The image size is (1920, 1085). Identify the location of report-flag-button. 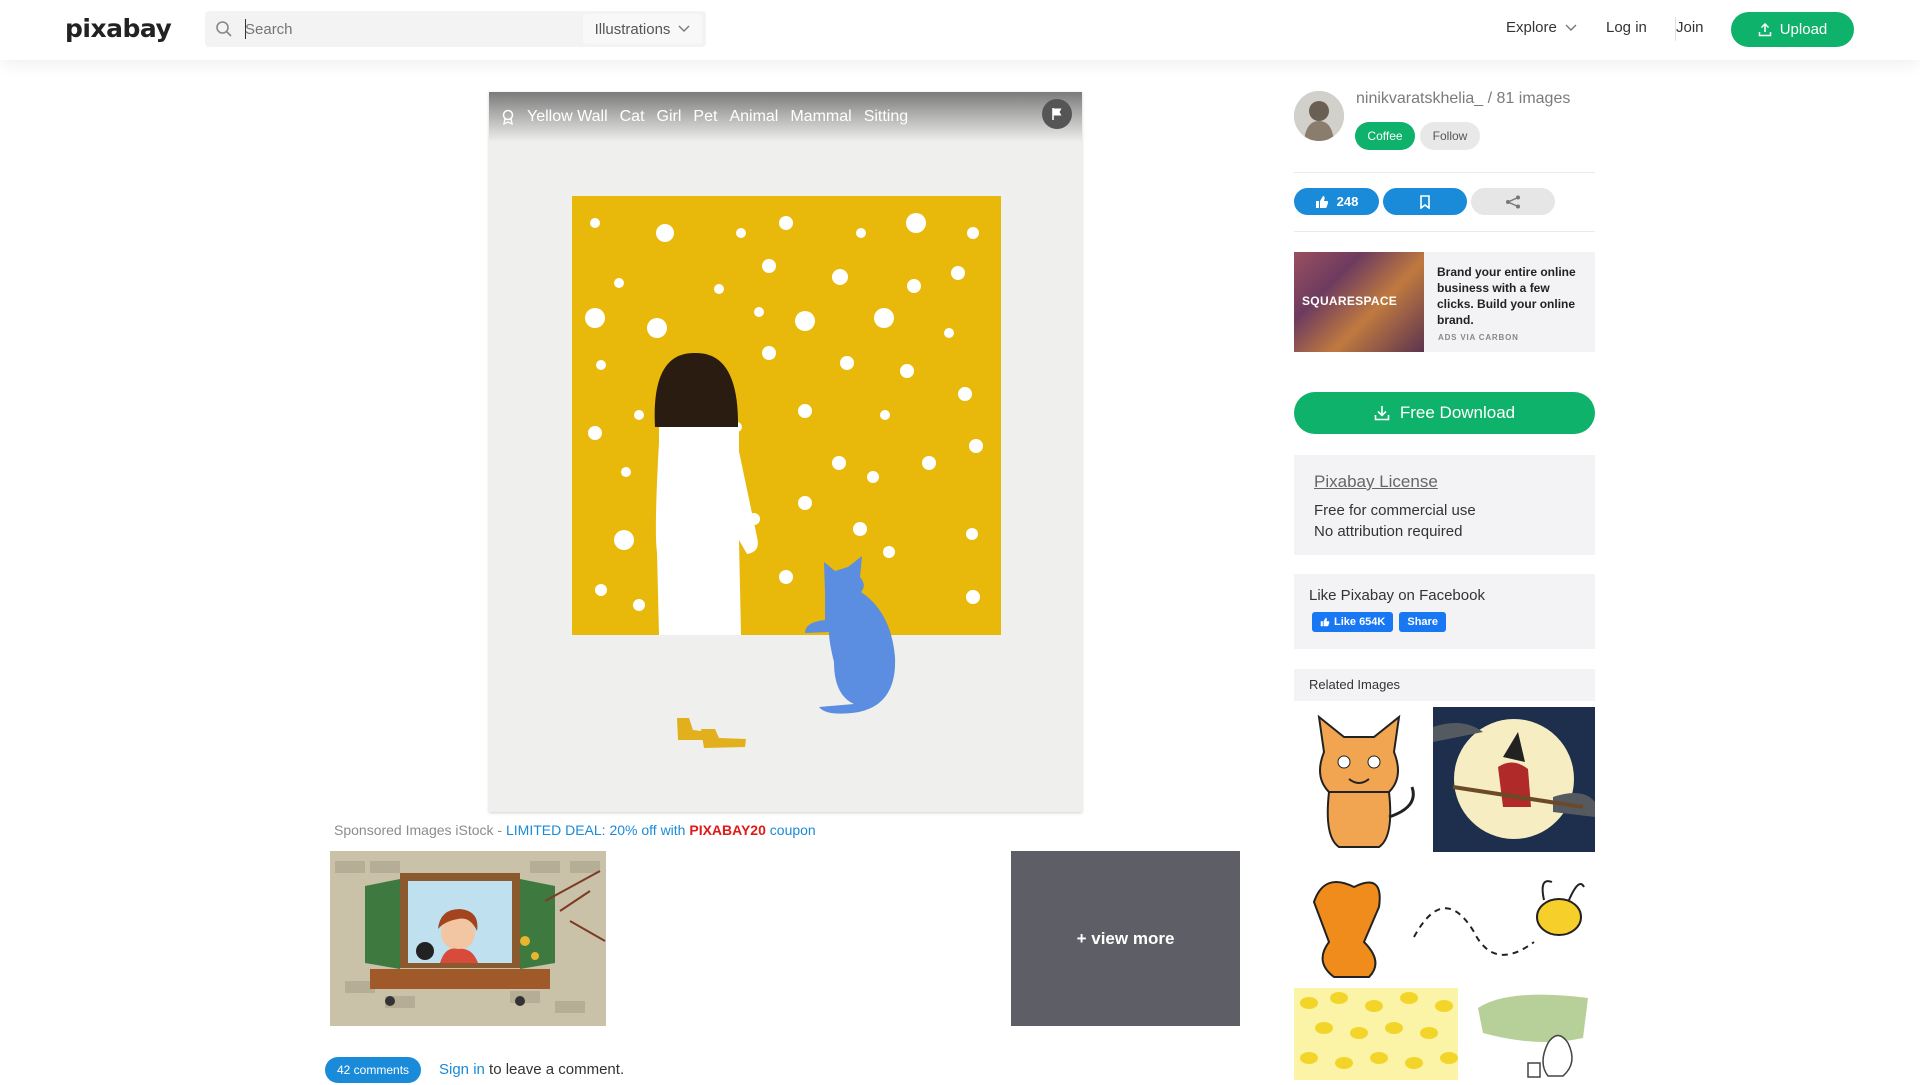
(1057, 114).